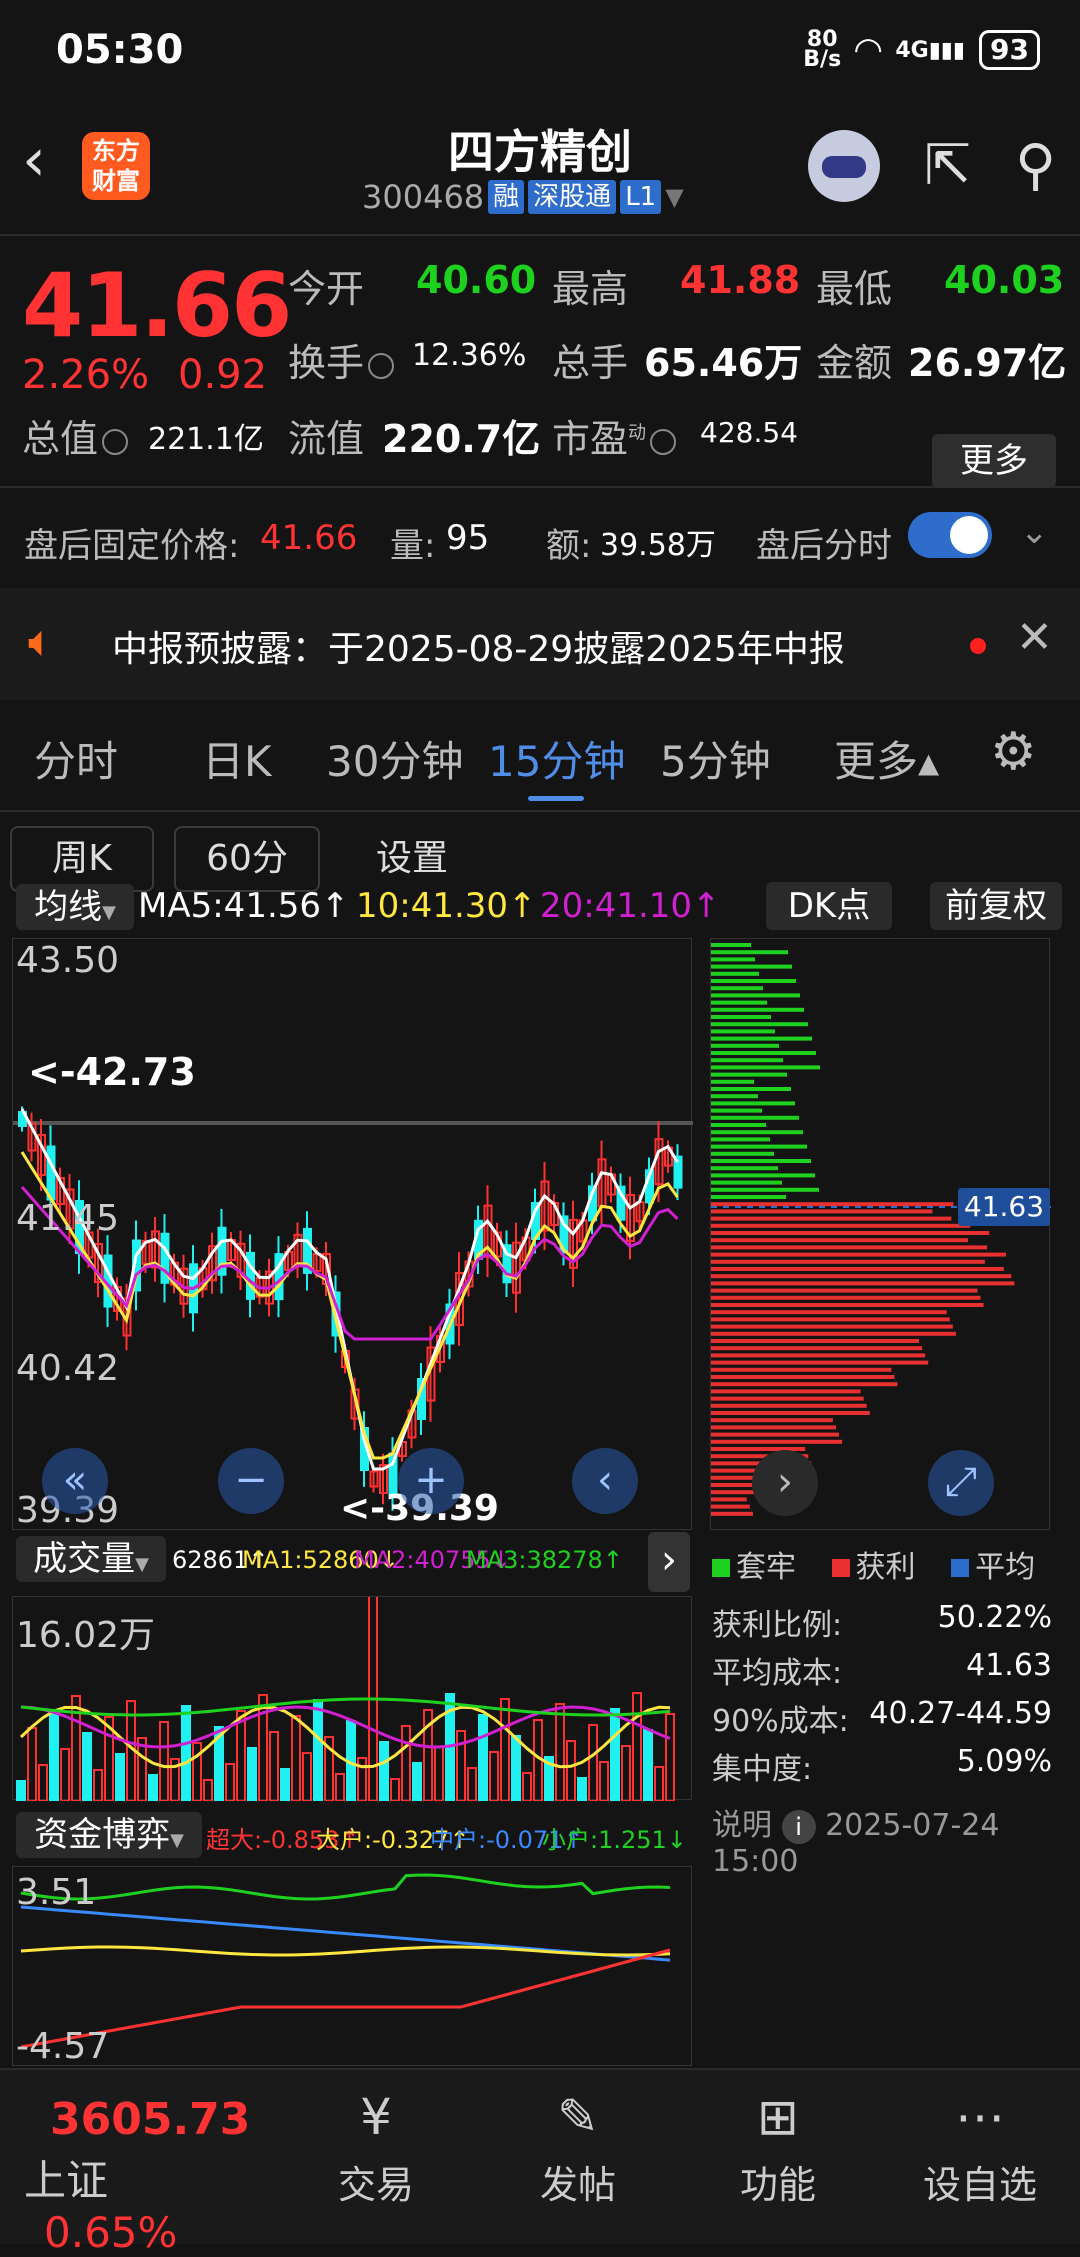 The image size is (1080, 2257). What do you see at coordinates (886, 758) in the screenshot?
I see `tab-more: 更多▴` at bounding box center [886, 758].